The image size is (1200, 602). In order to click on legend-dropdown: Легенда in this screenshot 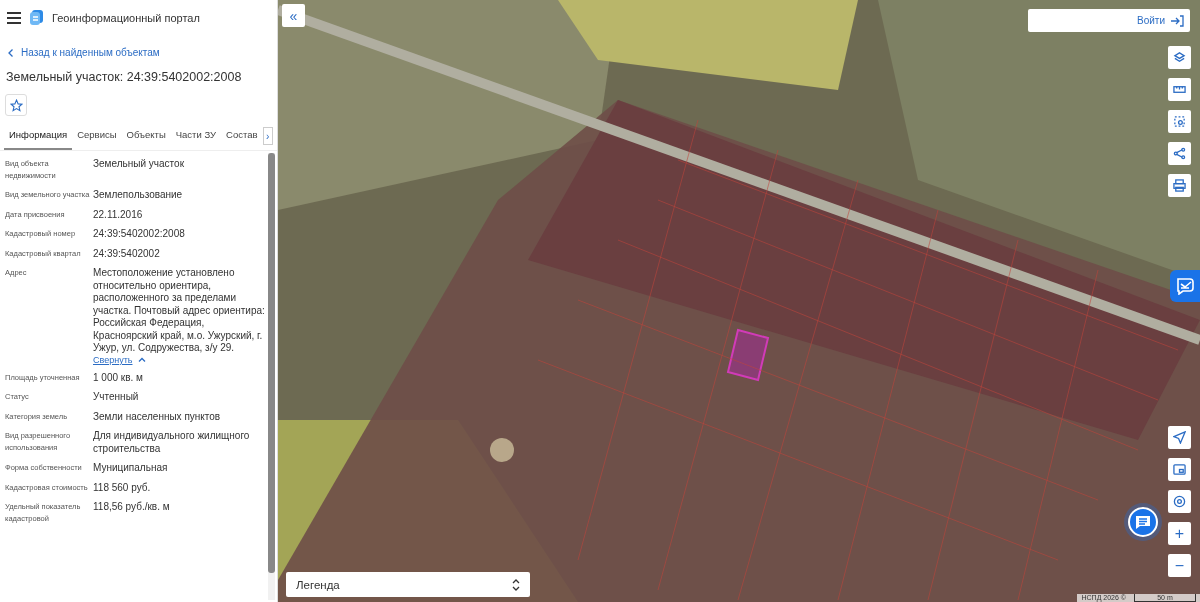, I will do `click(408, 584)`.